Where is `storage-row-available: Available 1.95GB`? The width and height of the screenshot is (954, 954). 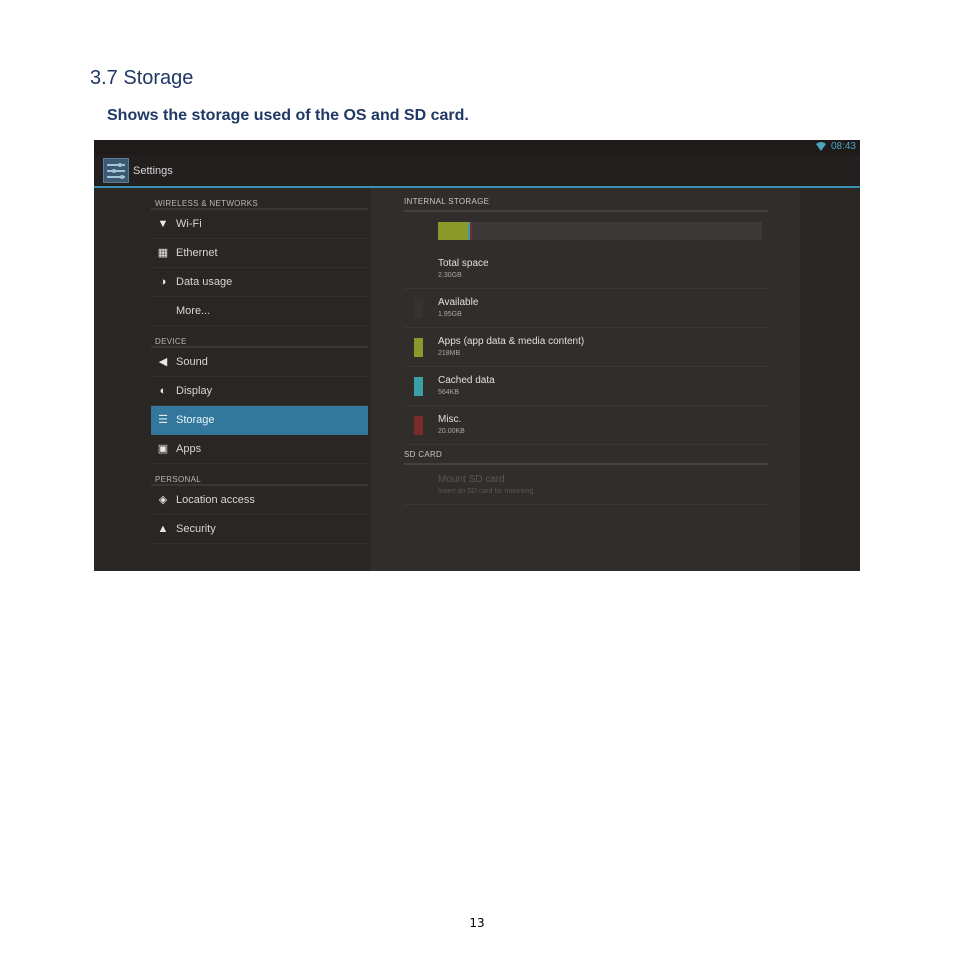 storage-row-available: Available 1.95GB is located at coordinates (586, 308).